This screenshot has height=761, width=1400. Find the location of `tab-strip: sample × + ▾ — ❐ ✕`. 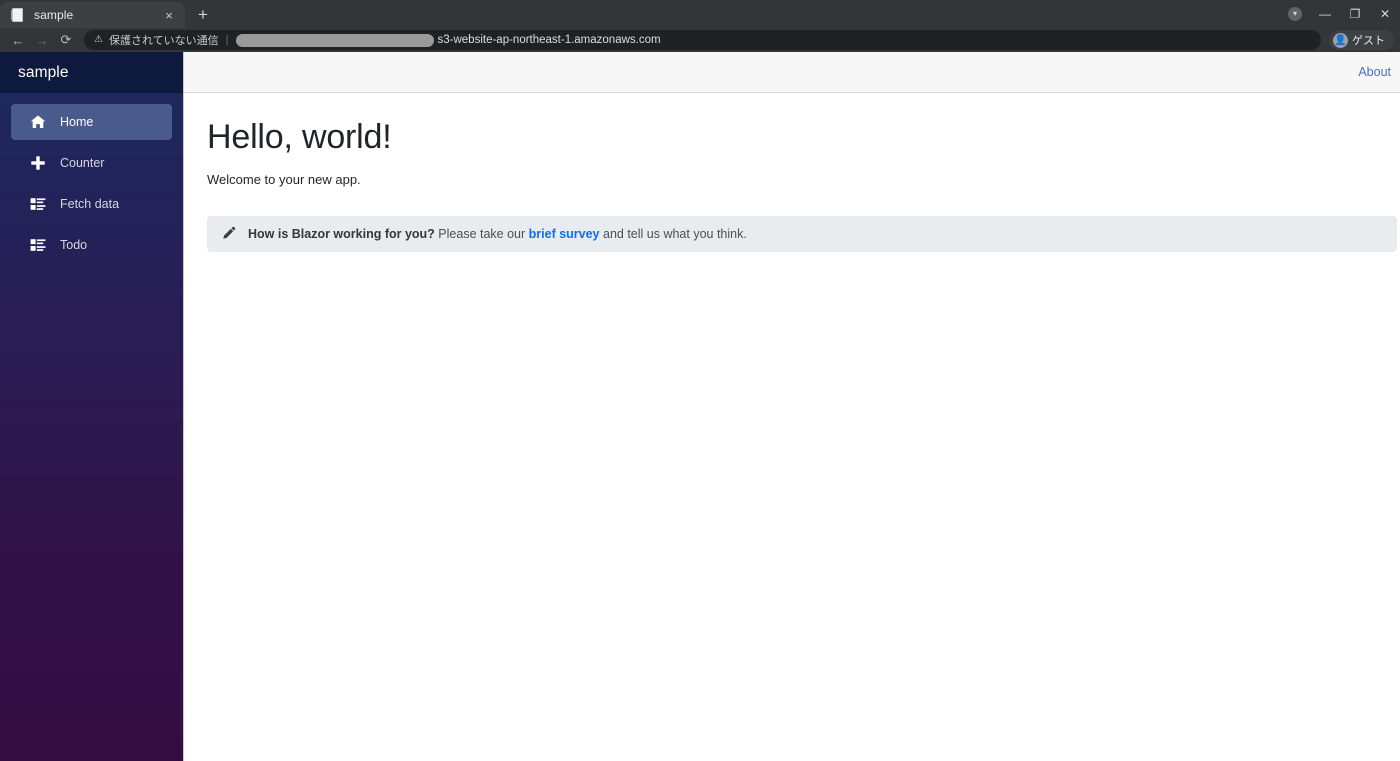

tab-strip: sample × + ▾ — ❐ ✕ is located at coordinates (700, 14).